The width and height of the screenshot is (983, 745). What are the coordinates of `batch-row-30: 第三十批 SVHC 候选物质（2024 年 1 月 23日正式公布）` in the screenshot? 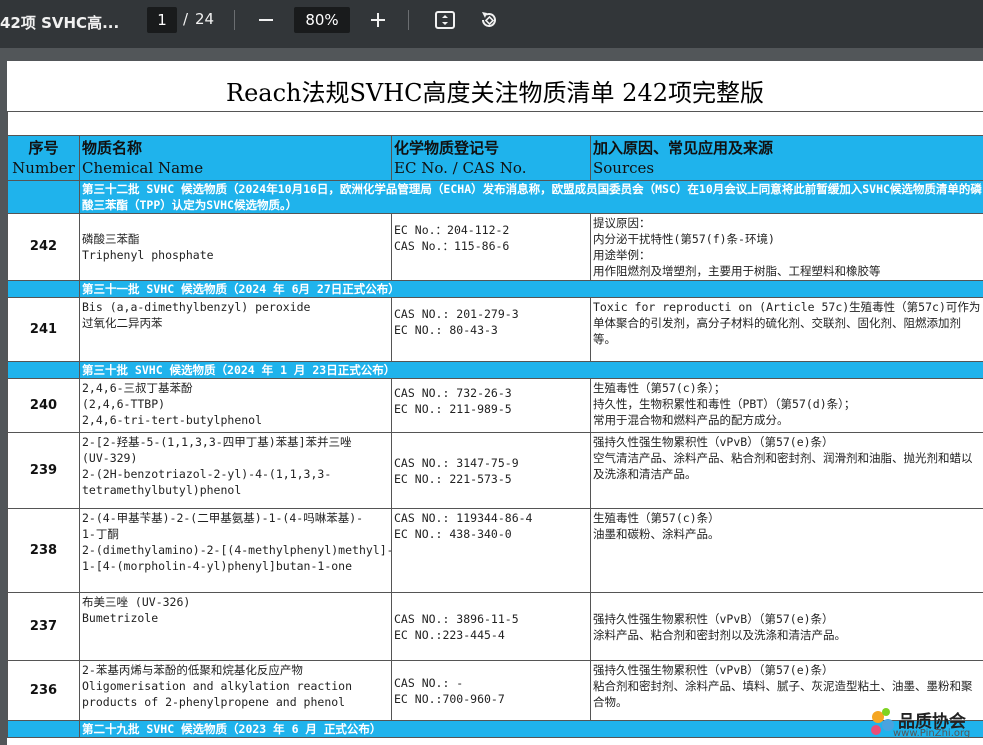 It's located at (495, 370).